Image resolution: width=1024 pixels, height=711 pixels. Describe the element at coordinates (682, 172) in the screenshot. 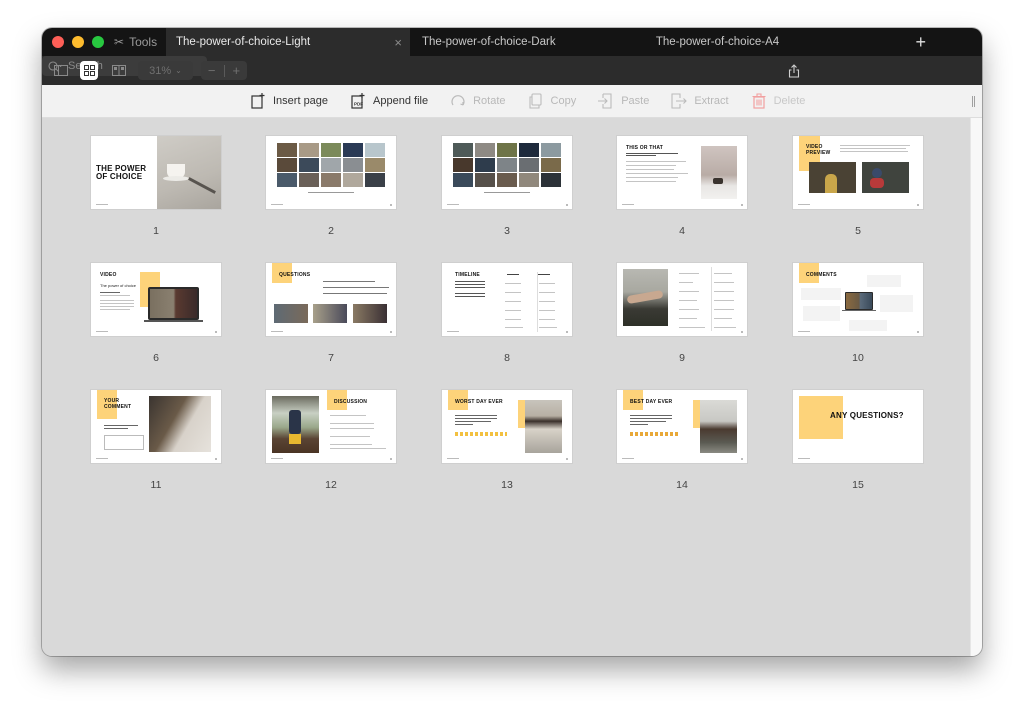

I see `page-thumbnail-4: THIS OR THAT` at that location.